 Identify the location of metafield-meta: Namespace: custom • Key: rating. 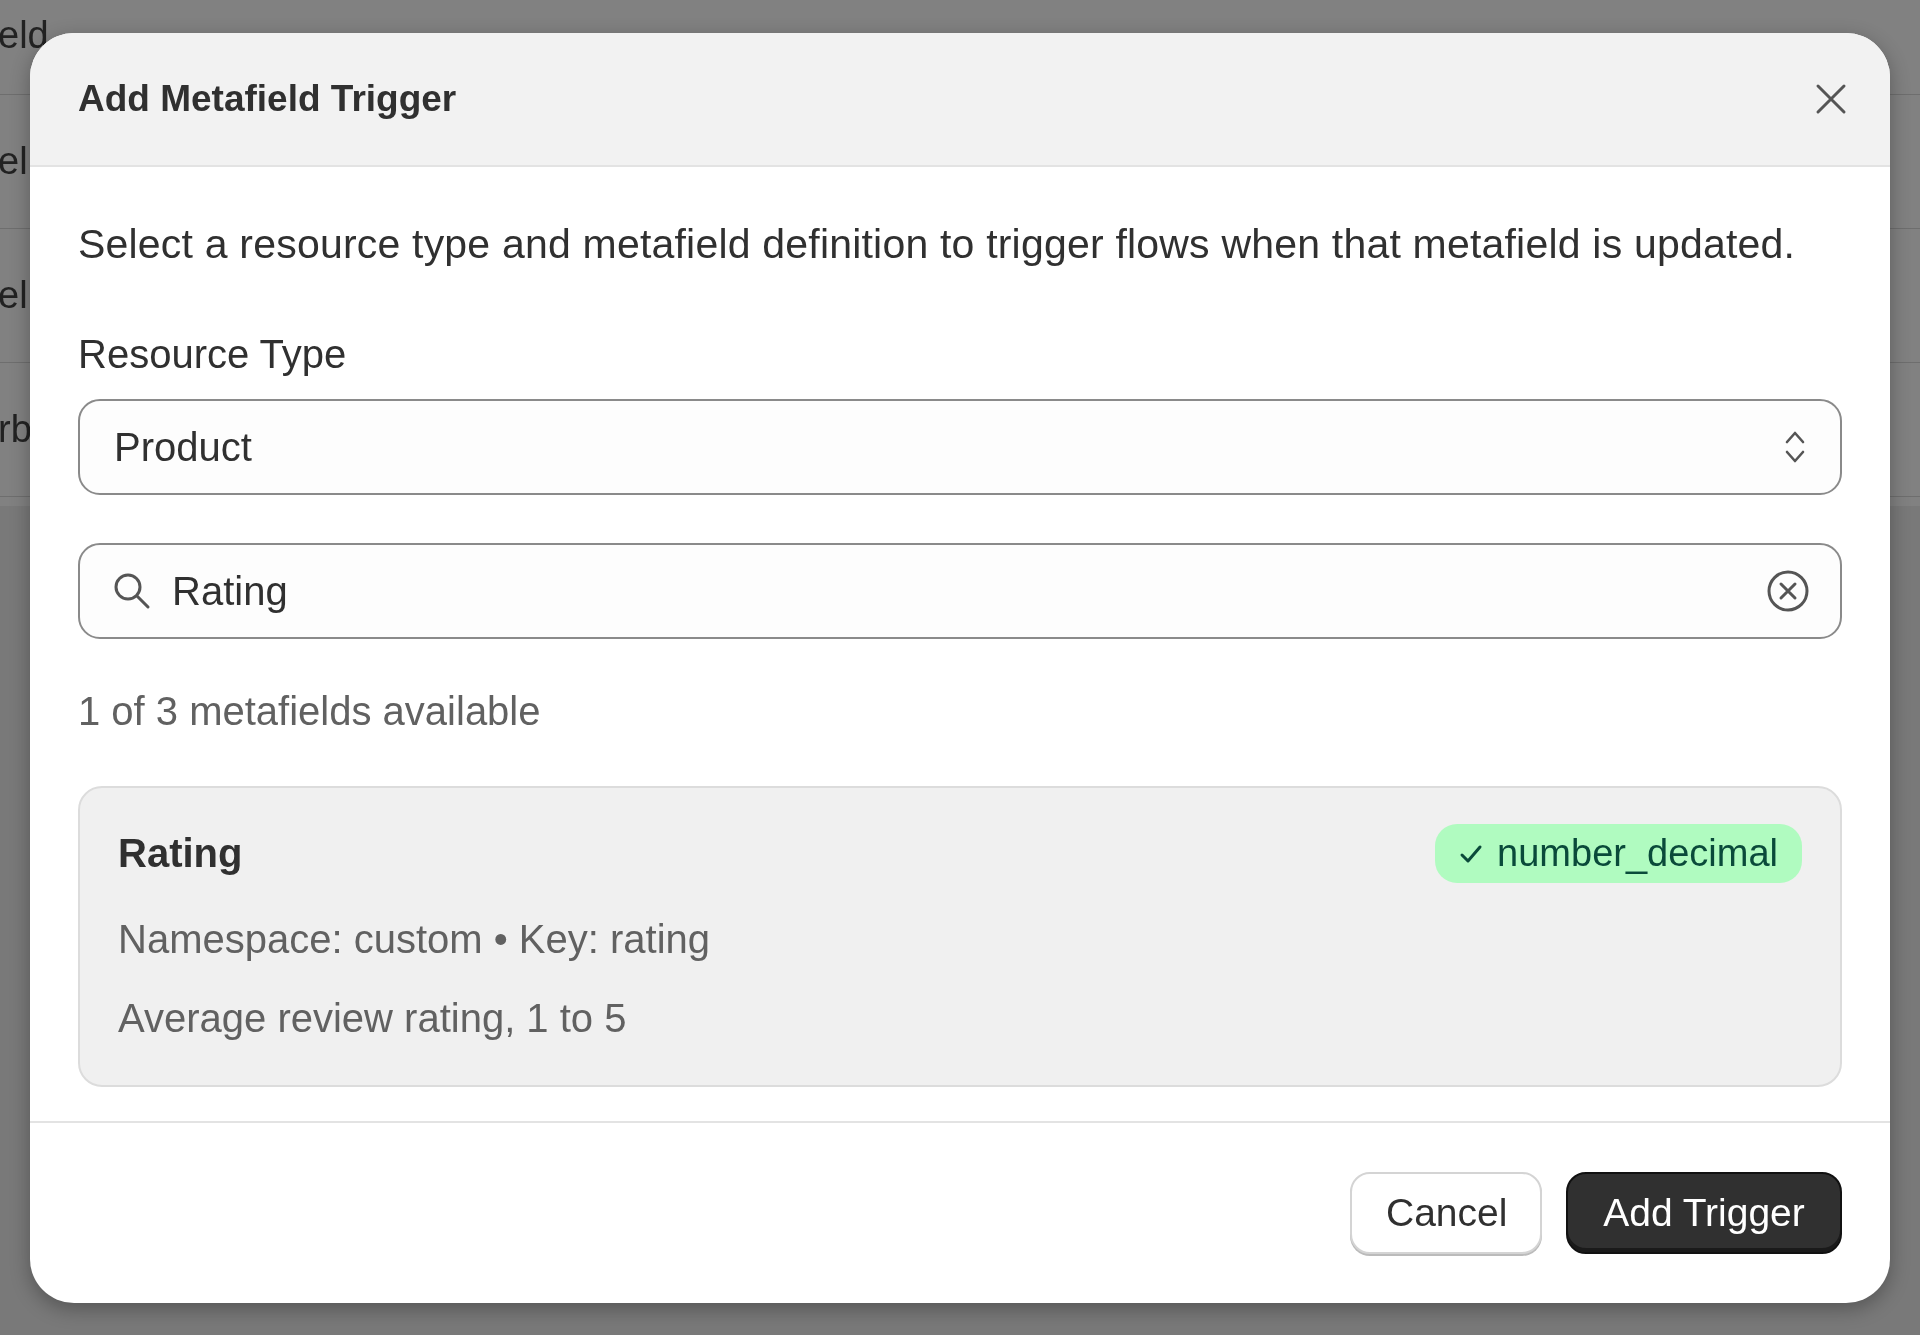
(415, 939).